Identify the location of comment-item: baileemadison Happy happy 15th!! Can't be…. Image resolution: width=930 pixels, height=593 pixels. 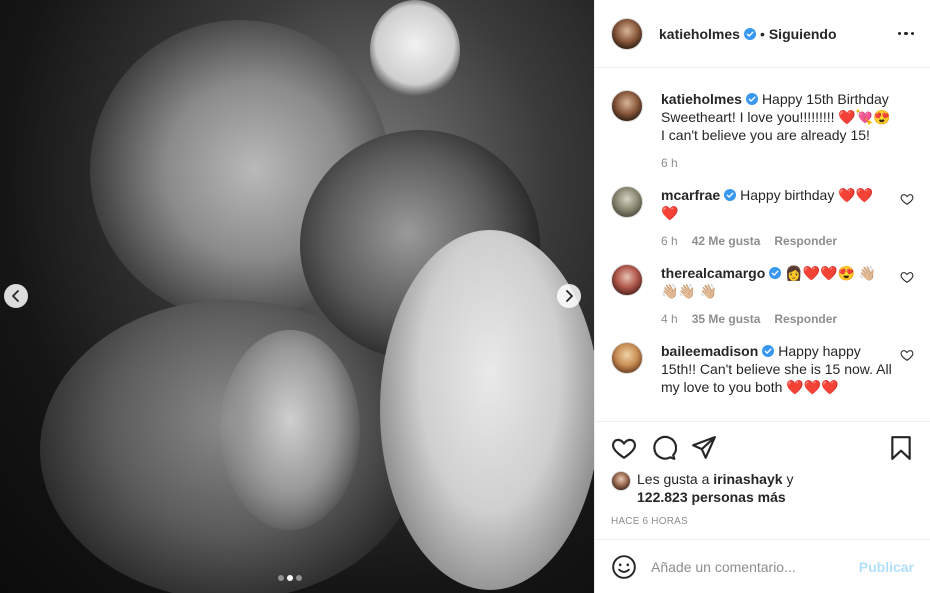
(762, 369).